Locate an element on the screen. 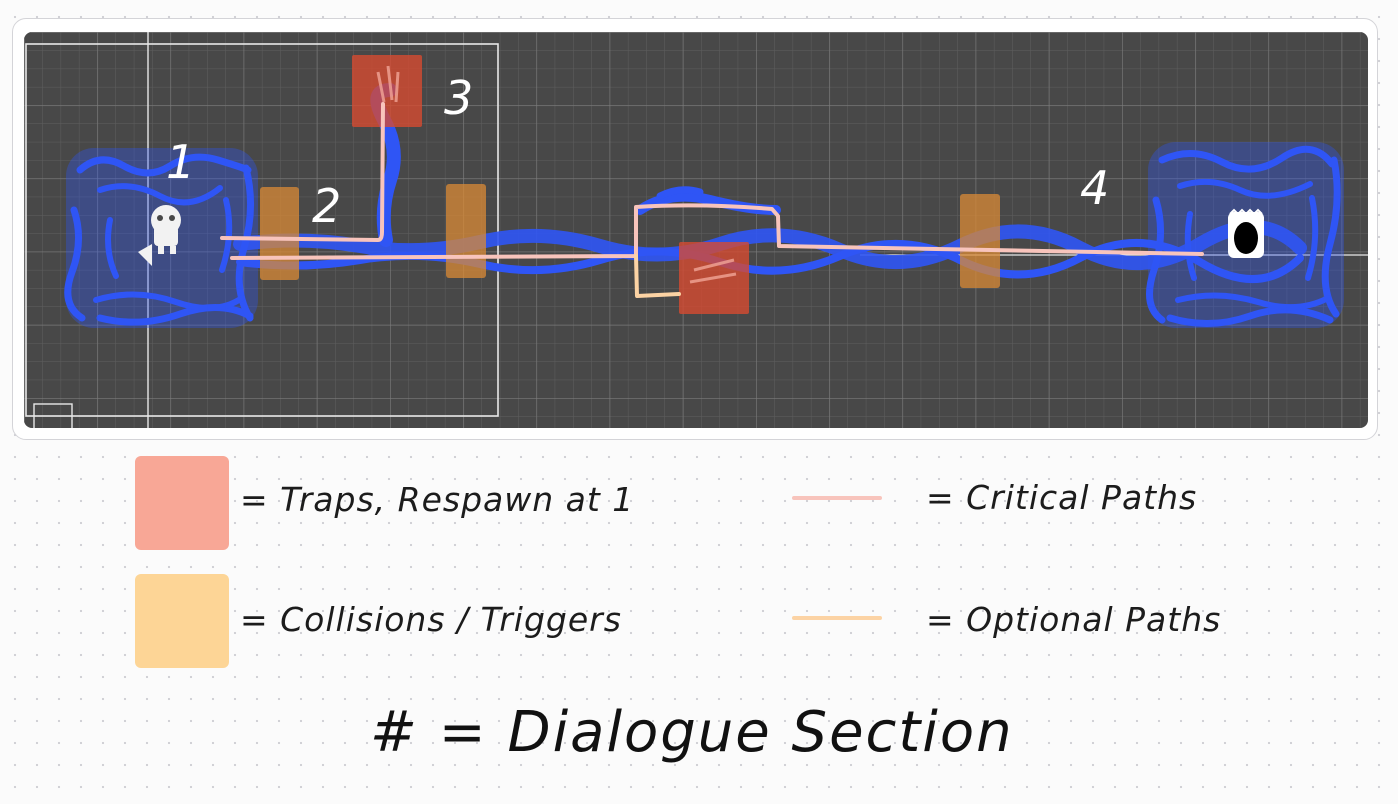 The image size is (1398, 804). trap-zone-upper is located at coordinates (387, 91).